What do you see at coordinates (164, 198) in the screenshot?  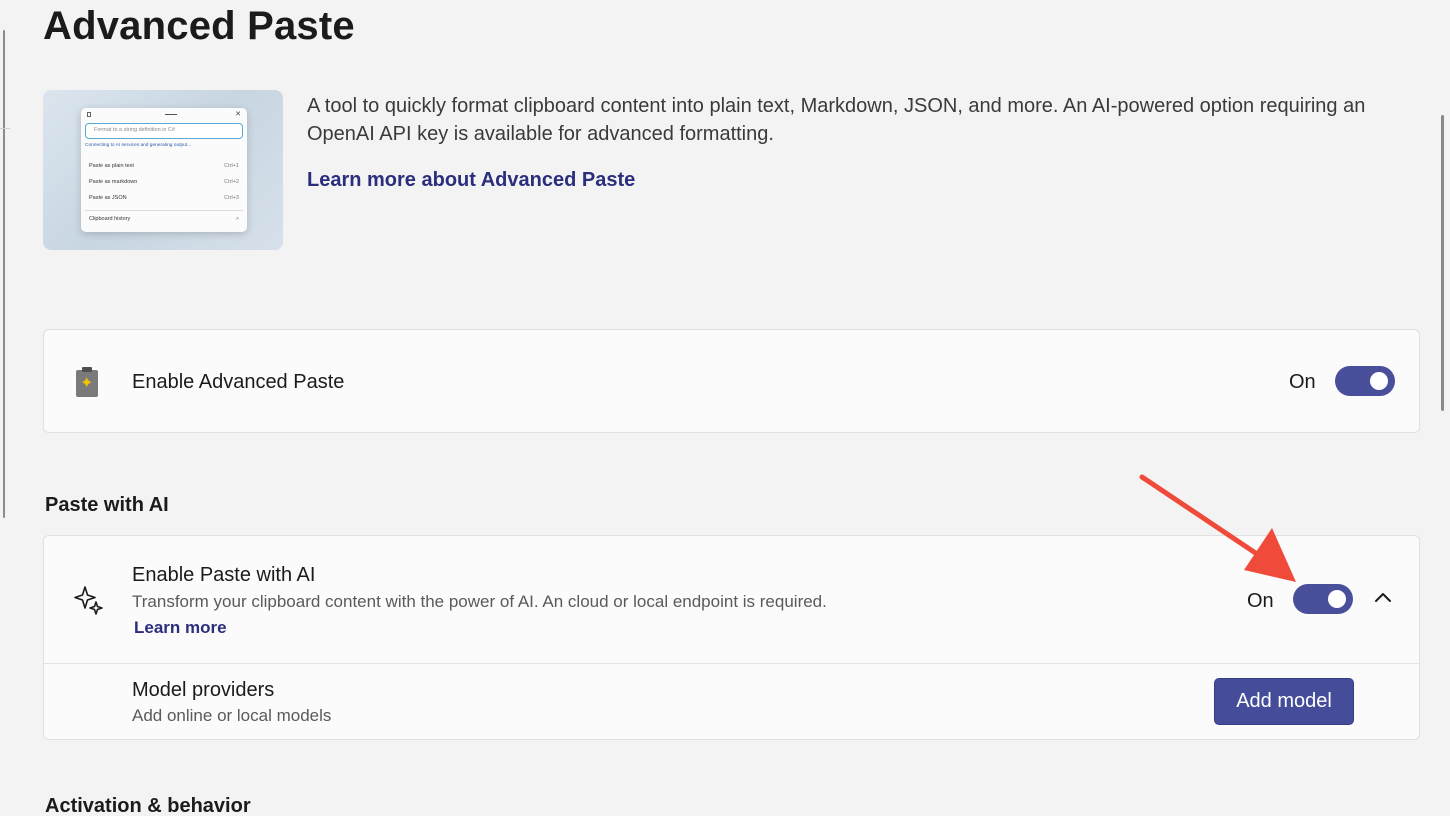 I see `list-item: Paste as JSON Ctrl+3` at bounding box center [164, 198].